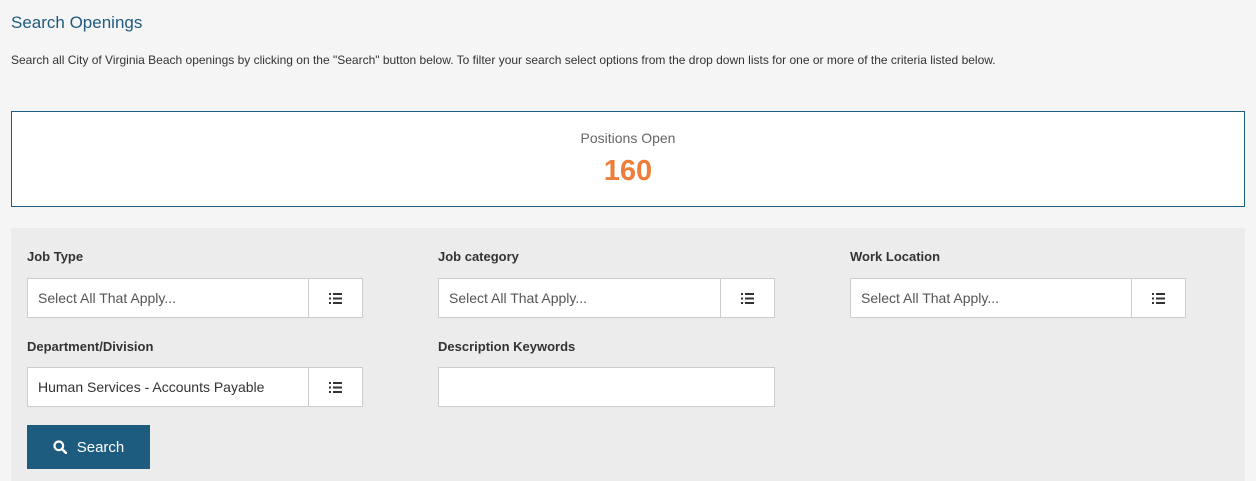 This screenshot has height=481, width=1256. Describe the element at coordinates (478, 256) in the screenshot. I see `job-category-label: Job category` at that location.